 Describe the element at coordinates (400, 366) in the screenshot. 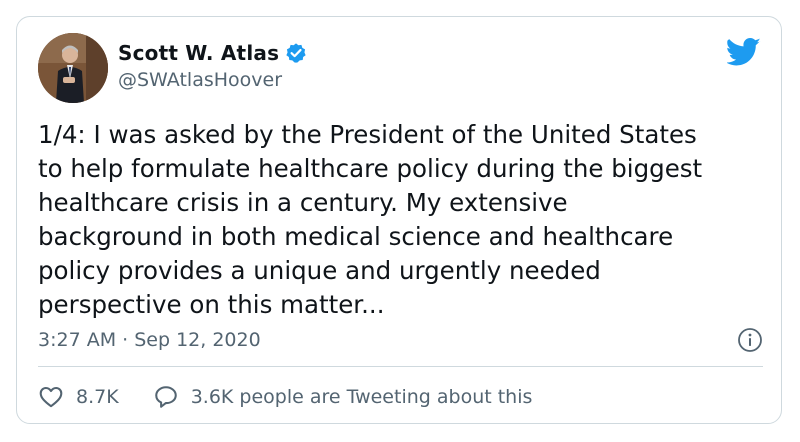

I see `divider` at that location.